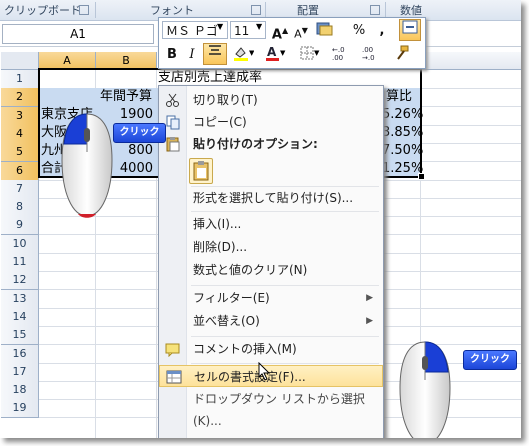 The width and height of the screenshot is (529, 446). Describe the element at coordinates (20, 335) in the screenshot. I see `row-header-15: 15` at that location.